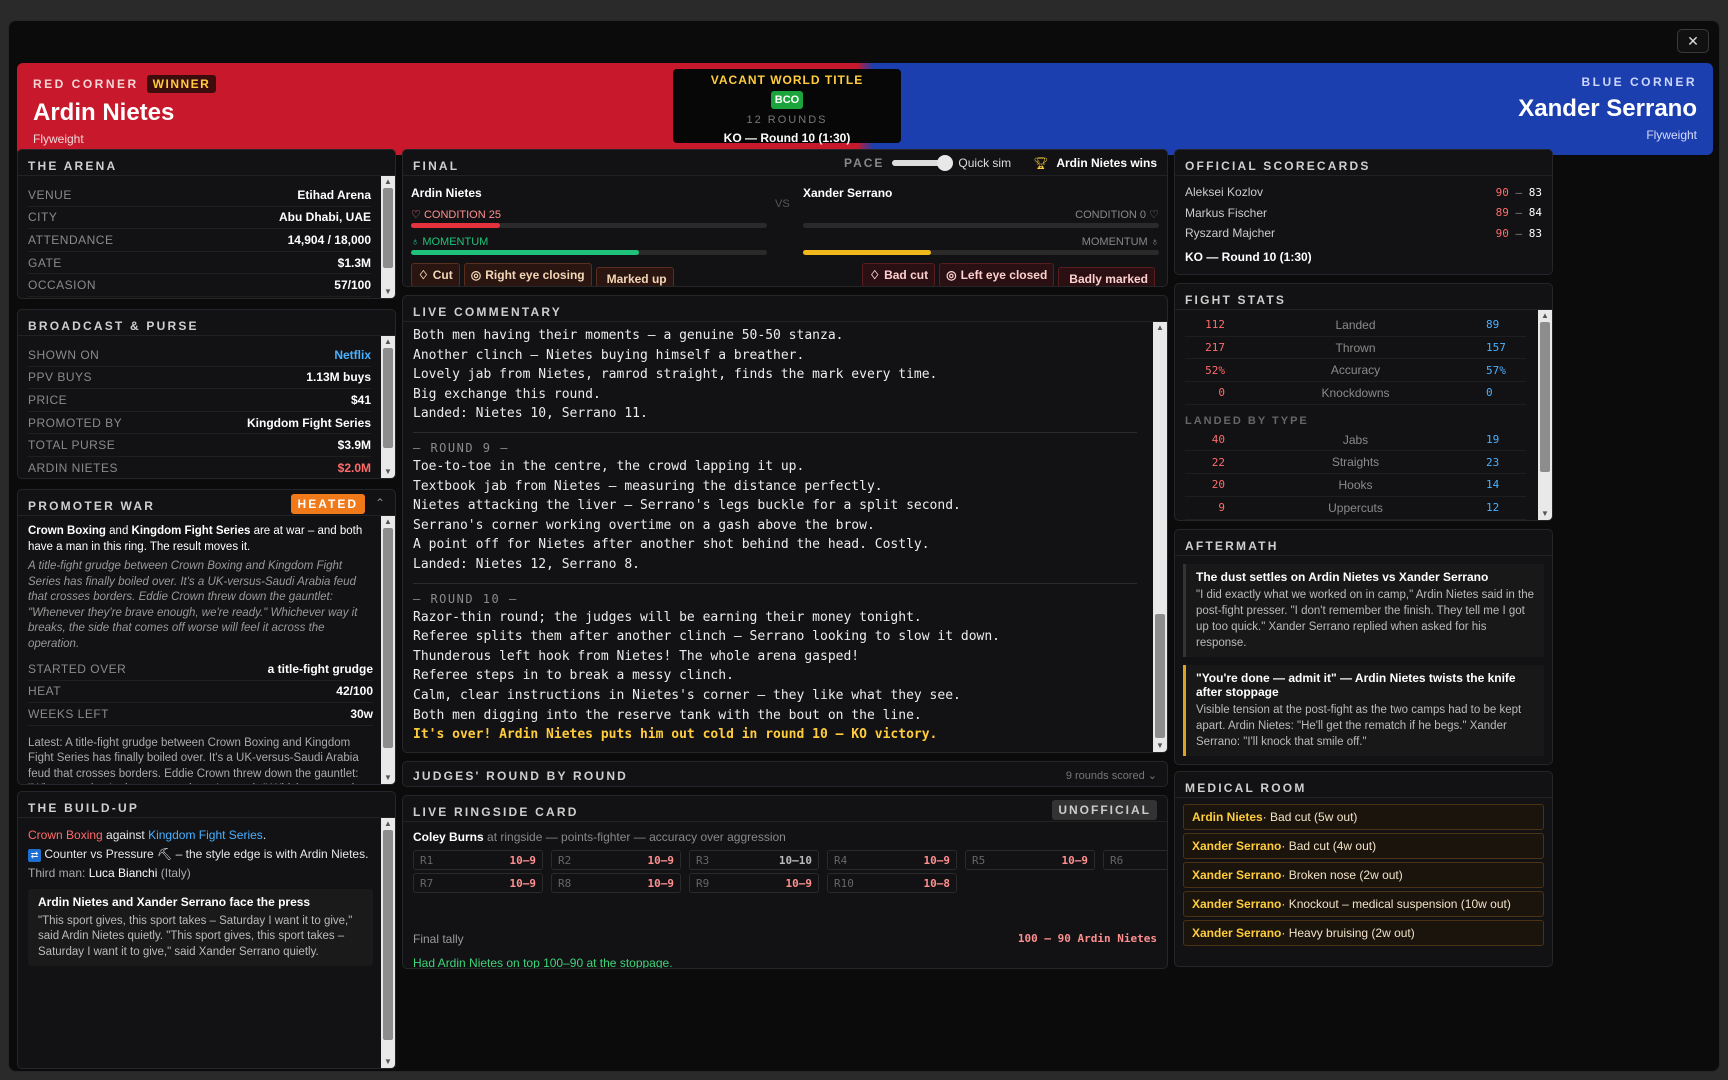 The height and width of the screenshot is (1080, 1728). Describe the element at coordinates (461, 447) in the screenshot. I see `round-9-header: — ROUND 9 —` at that location.